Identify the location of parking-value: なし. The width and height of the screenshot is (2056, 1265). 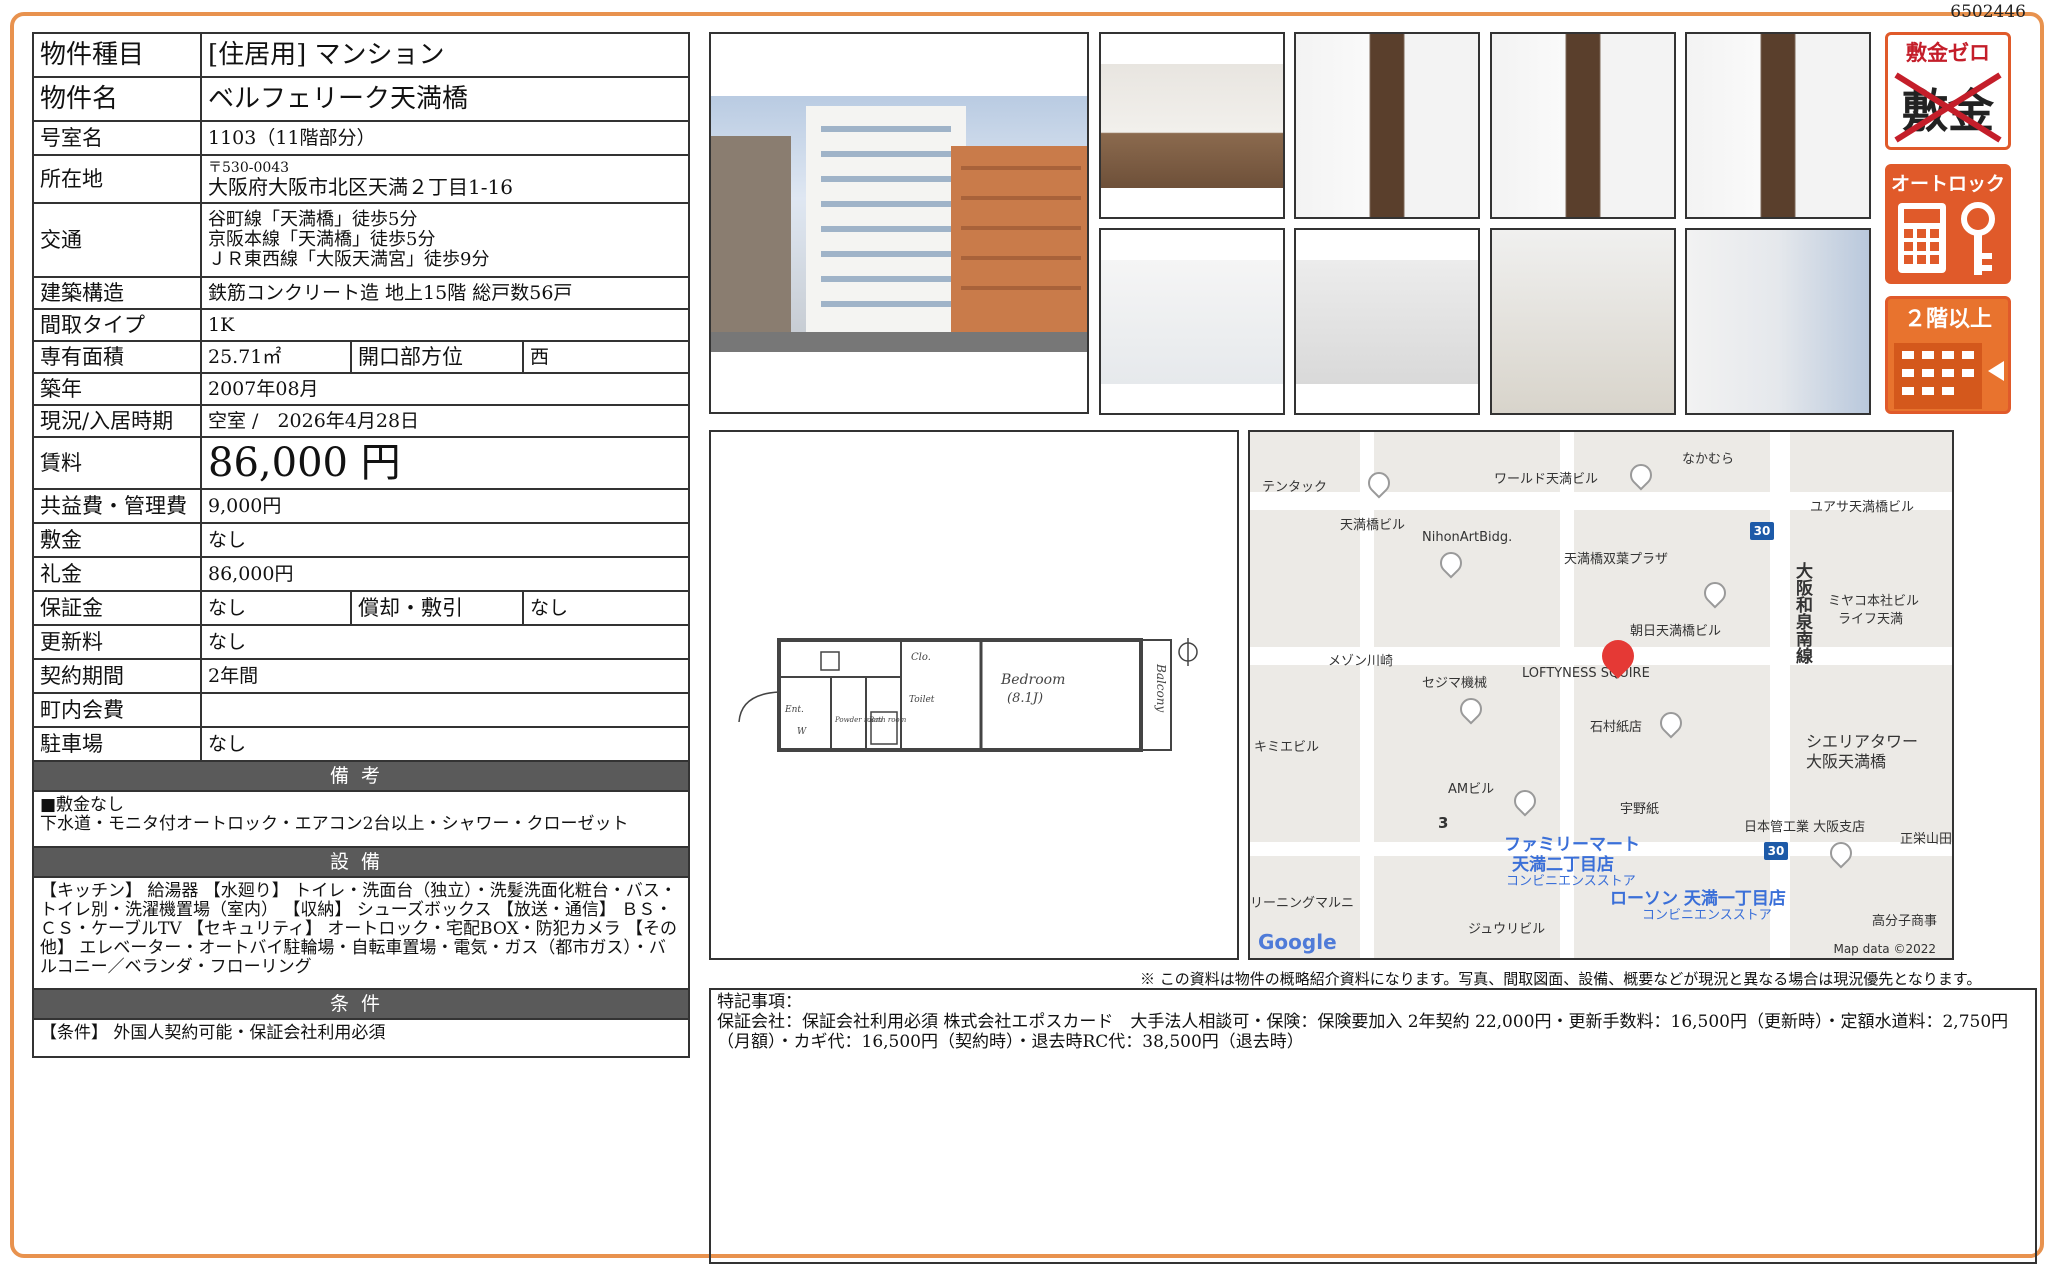
(445, 744).